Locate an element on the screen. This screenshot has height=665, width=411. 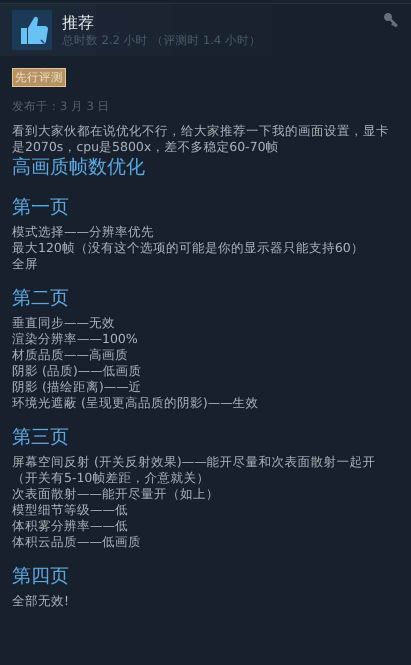
section-heading: 第三页 is located at coordinates (41, 437).